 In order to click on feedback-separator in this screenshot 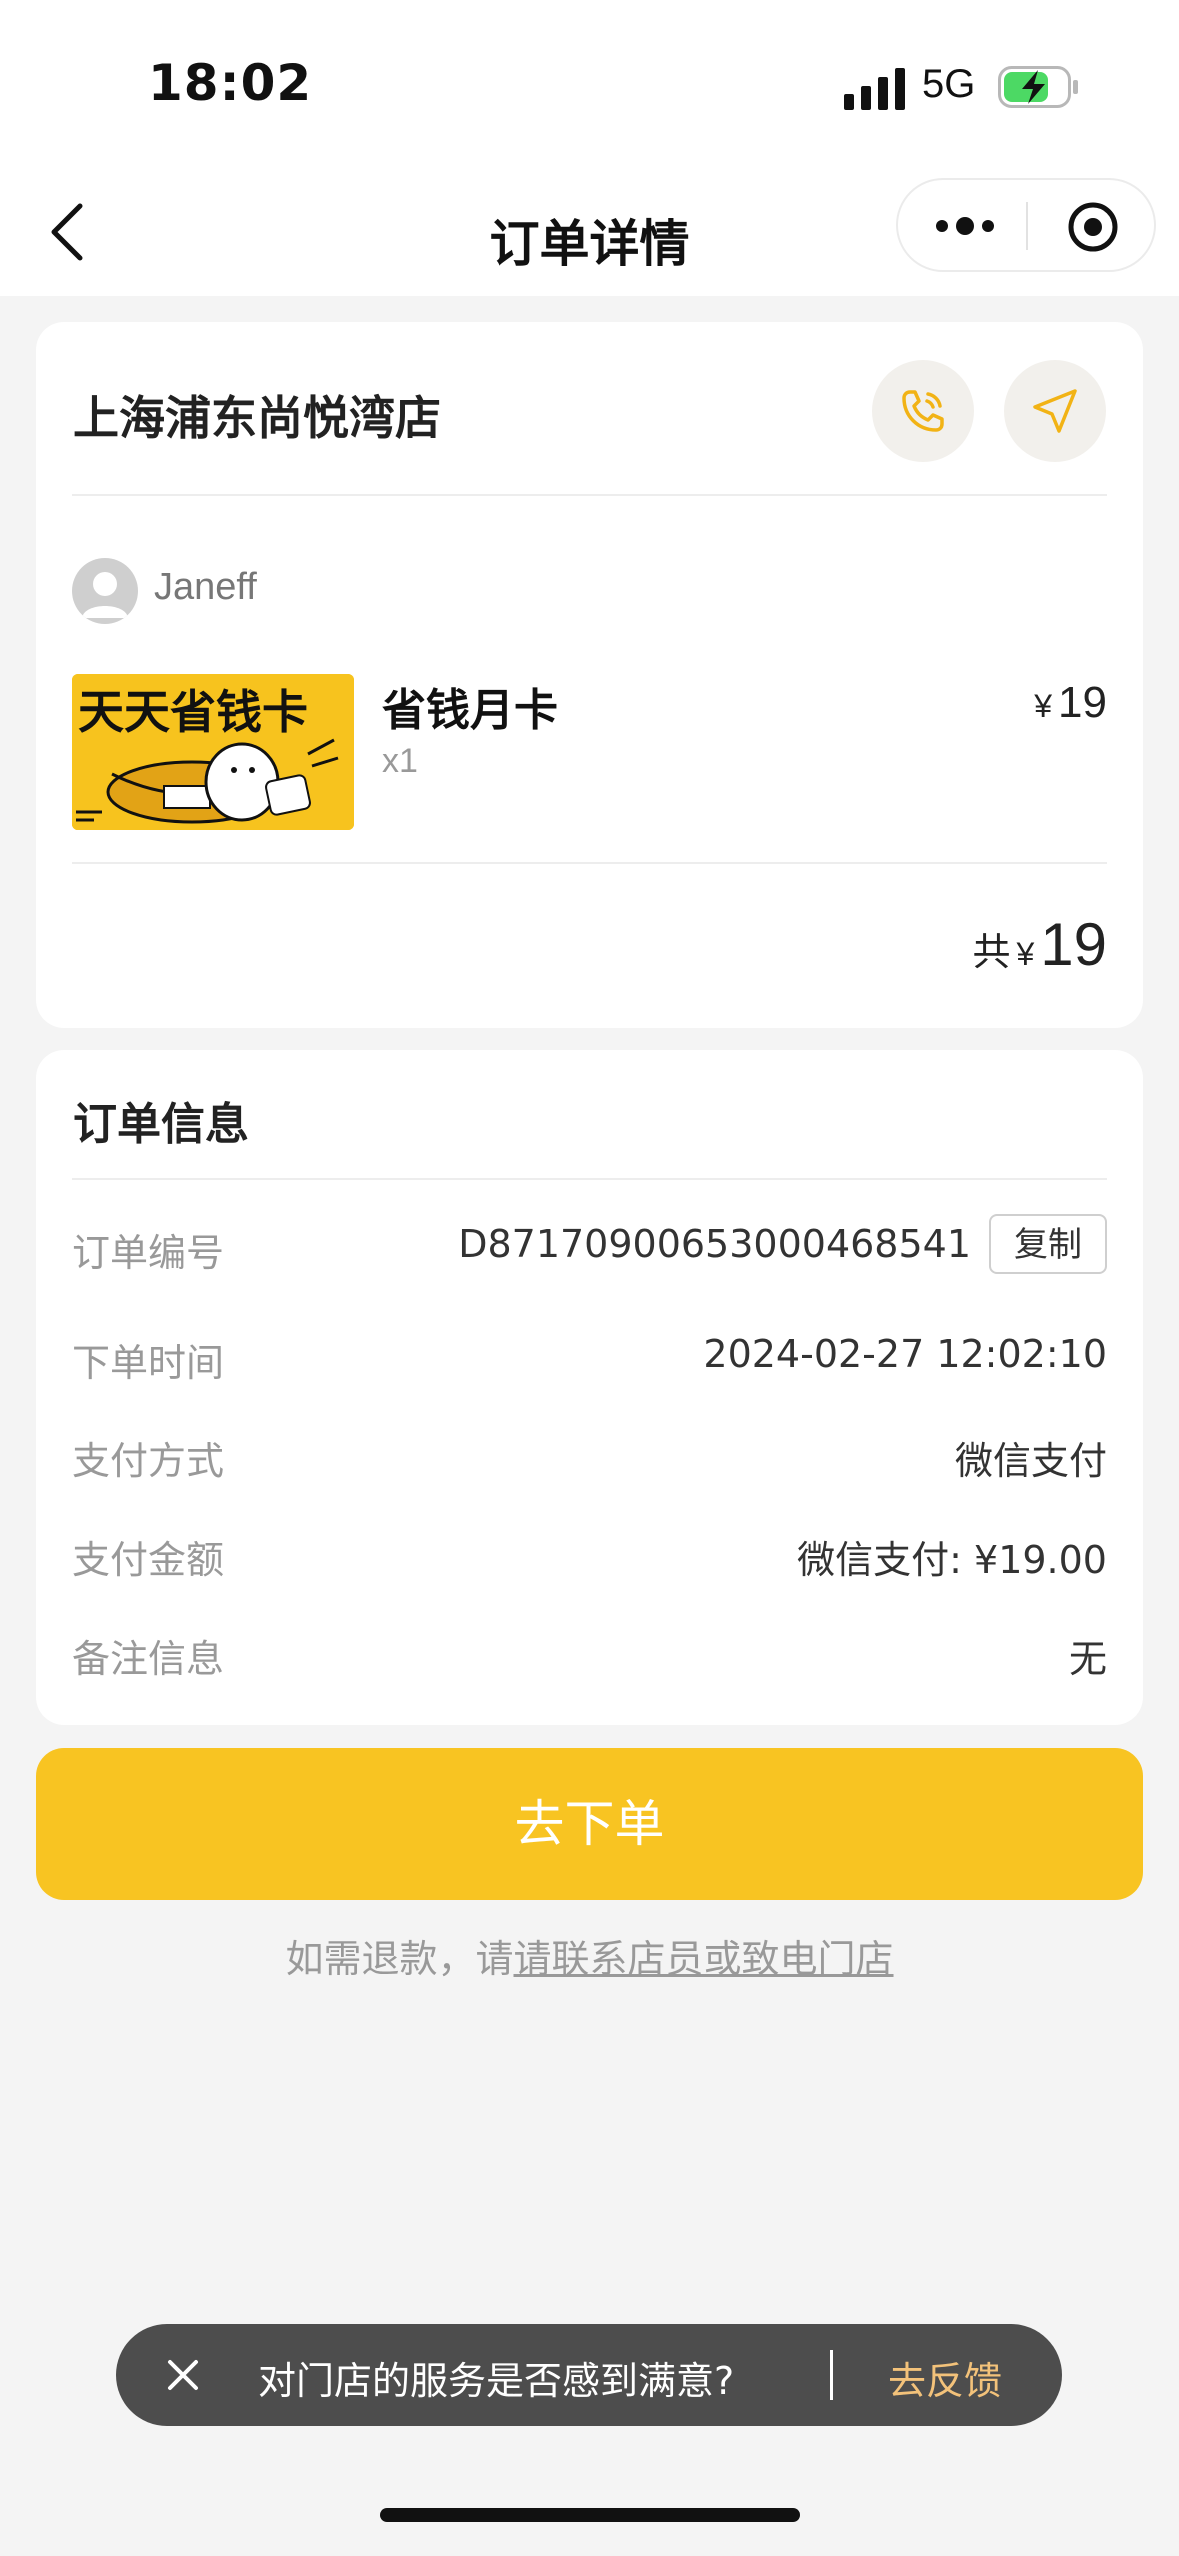, I will do `click(831, 2375)`.